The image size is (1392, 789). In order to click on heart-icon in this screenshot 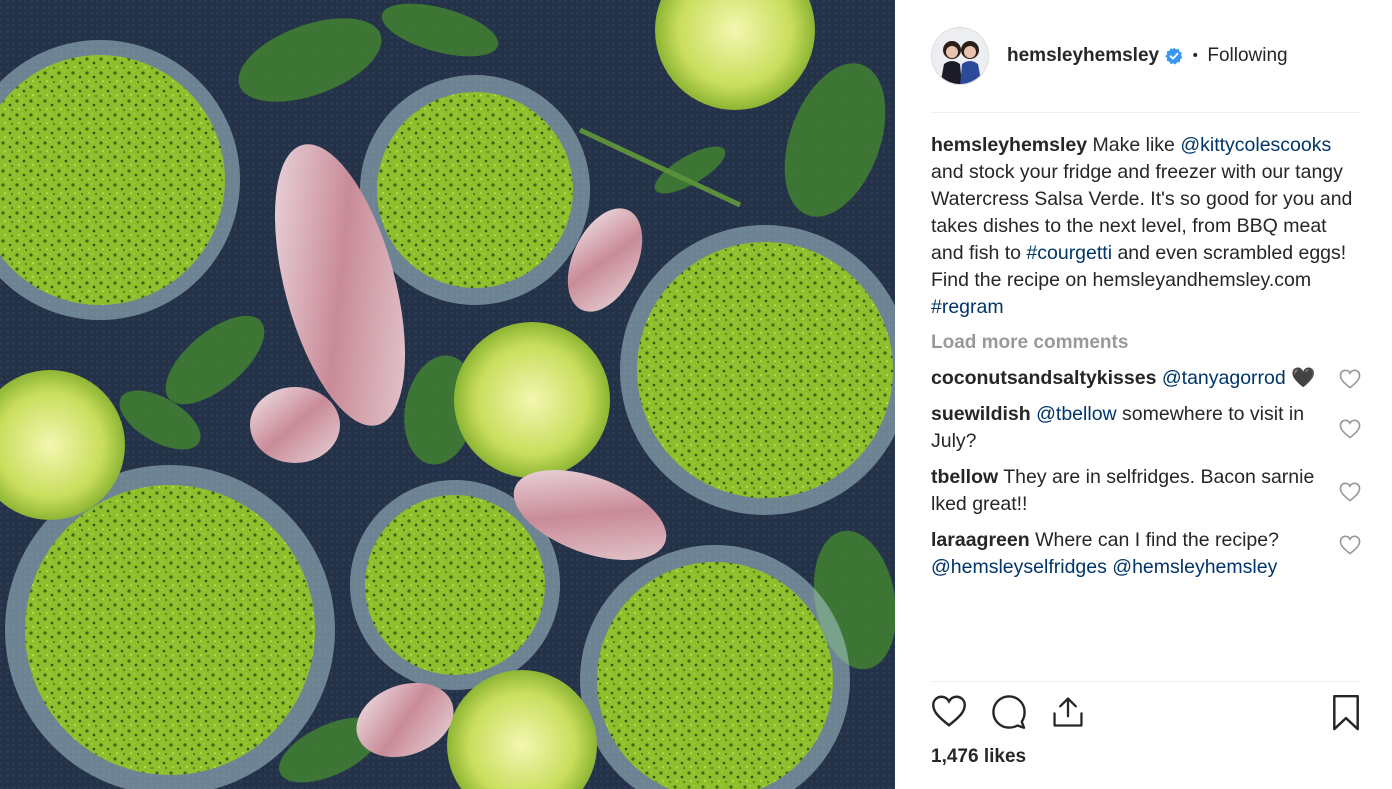, I will do `click(949, 711)`.